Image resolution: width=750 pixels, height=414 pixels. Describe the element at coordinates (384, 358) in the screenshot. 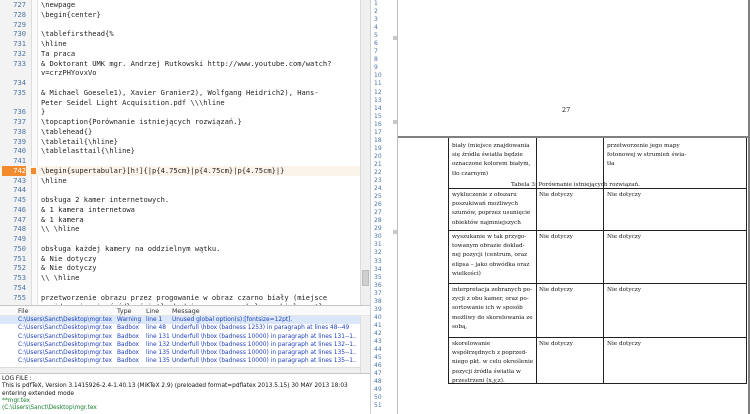

I see `structure-item: 45` at that location.